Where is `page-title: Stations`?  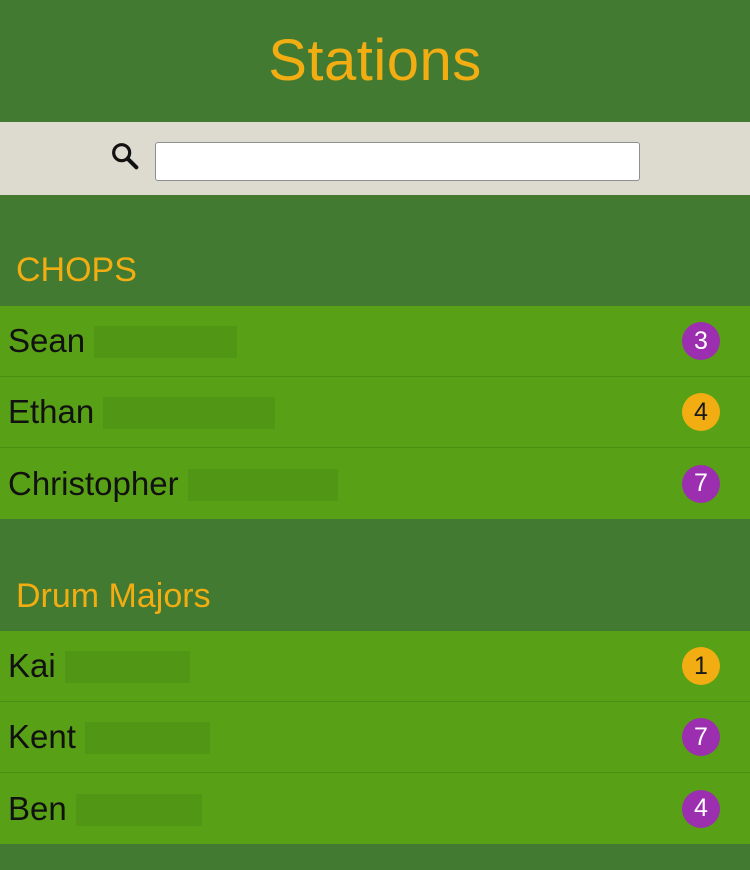 page-title: Stations is located at coordinates (375, 60).